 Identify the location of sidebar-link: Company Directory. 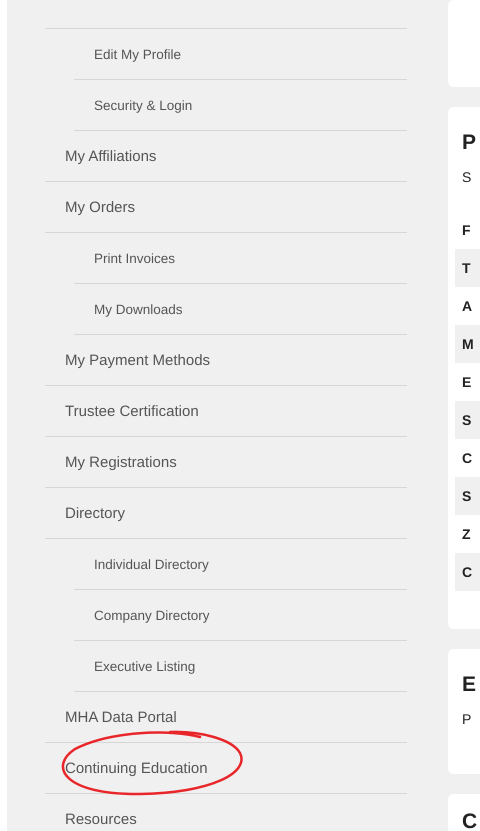
(240, 615).